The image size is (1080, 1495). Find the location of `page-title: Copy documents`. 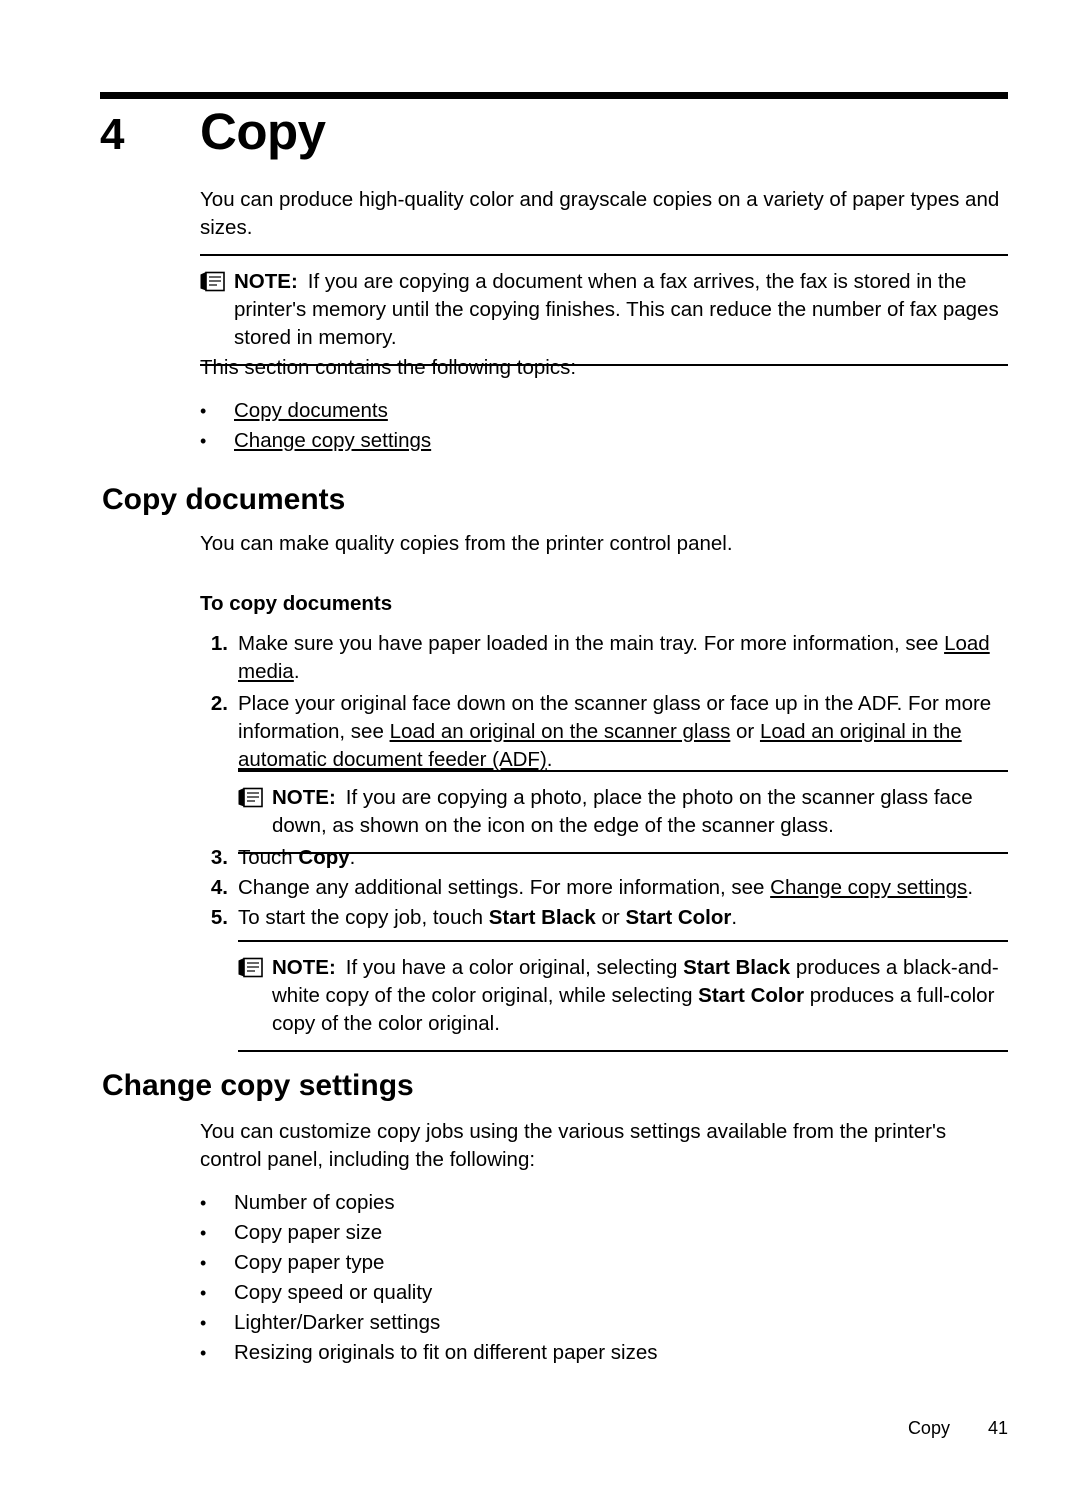

page-title: Copy documents is located at coordinates (224, 499).